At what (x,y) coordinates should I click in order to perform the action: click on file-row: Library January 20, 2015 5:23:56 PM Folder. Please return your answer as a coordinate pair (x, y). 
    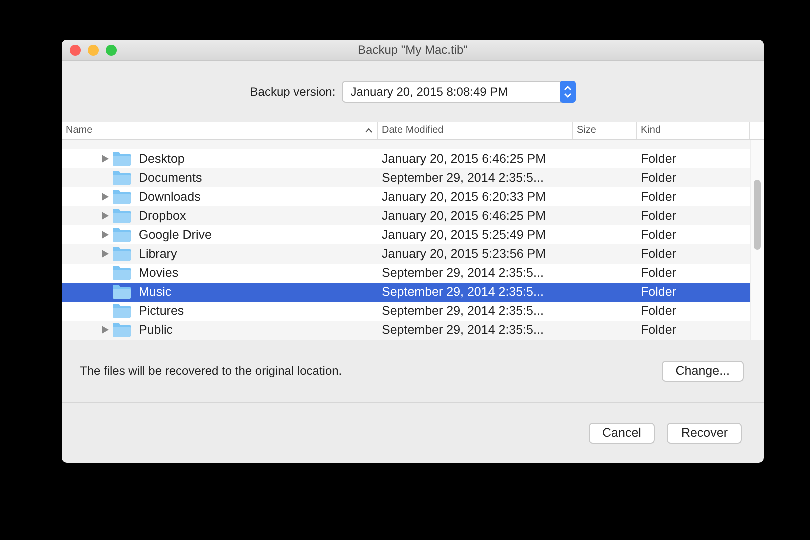
    Looking at the image, I should click on (406, 254).